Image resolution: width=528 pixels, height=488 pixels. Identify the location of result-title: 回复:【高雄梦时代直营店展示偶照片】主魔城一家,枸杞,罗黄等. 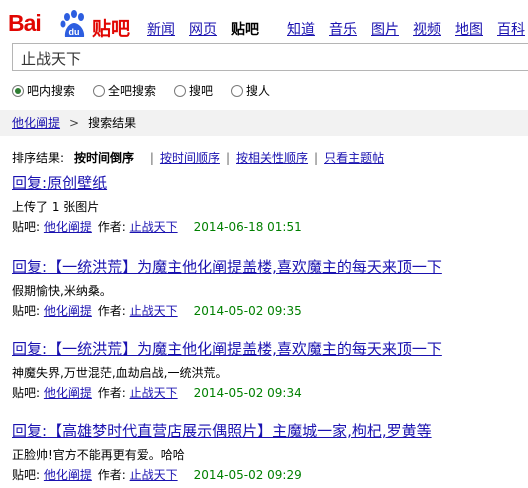
(270, 430).